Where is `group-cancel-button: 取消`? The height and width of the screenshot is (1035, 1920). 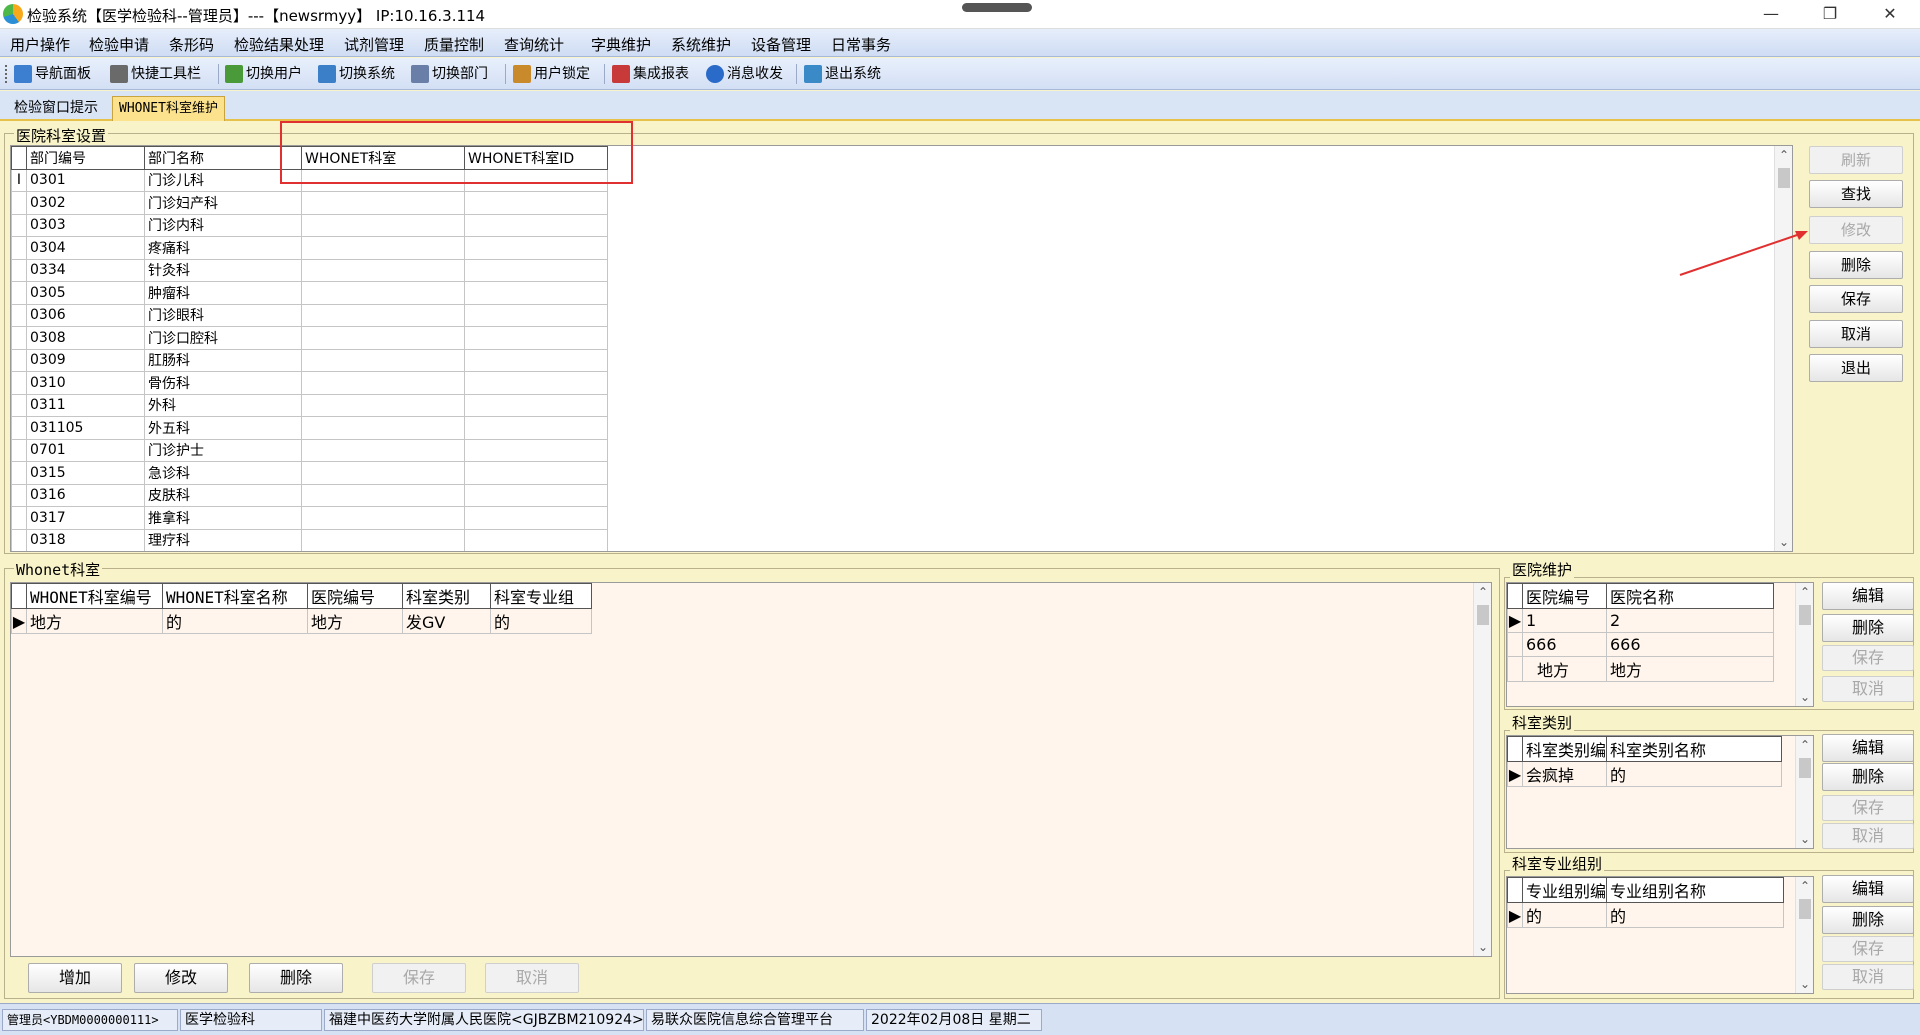 group-cancel-button: 取消 is located at coordinates (1868, 977).